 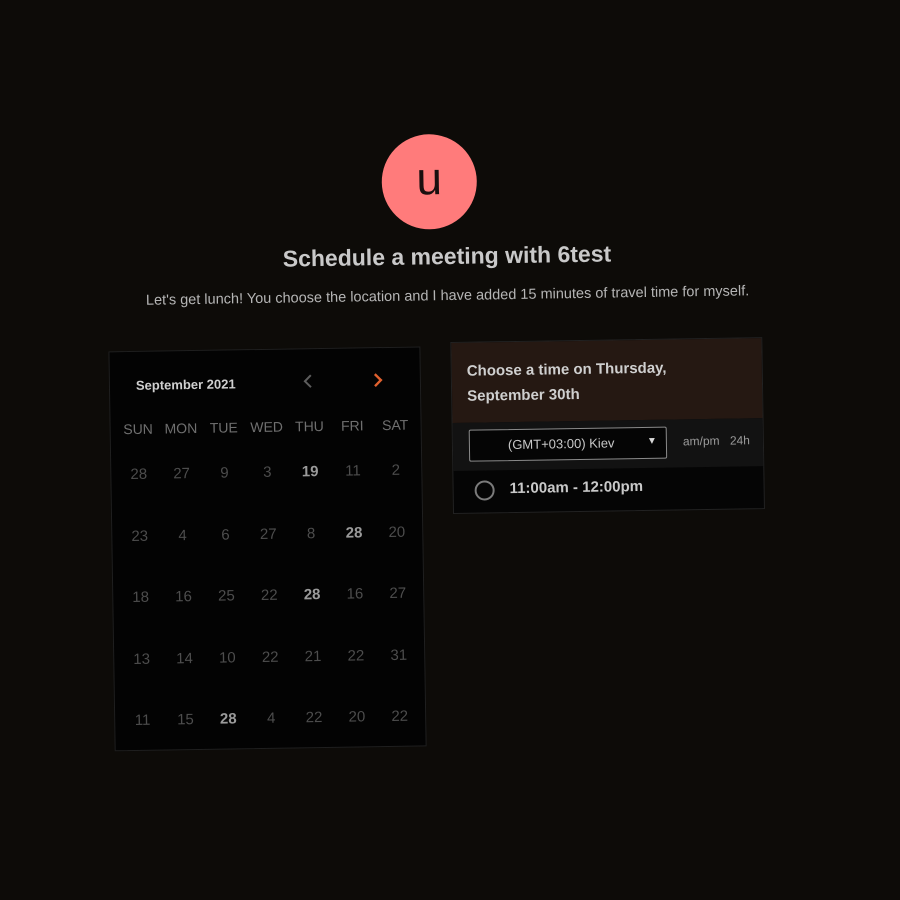 What do you see at coordinates (140, 536) in the screenshot?
I see `calendar-day: 23` at bounding box center [140, 536].